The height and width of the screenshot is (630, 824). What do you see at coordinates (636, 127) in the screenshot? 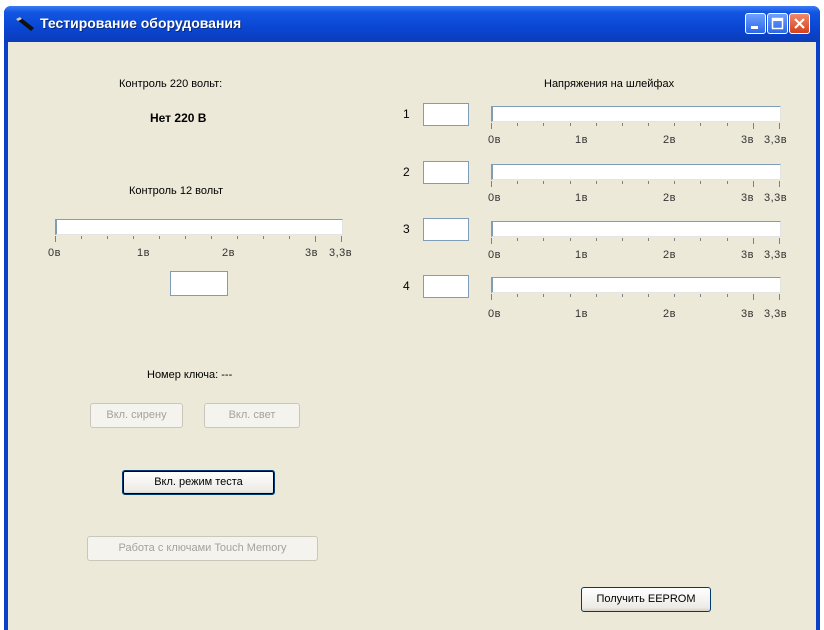
I see `loop-1-scale-ticks` at bounding box center [636, 127].